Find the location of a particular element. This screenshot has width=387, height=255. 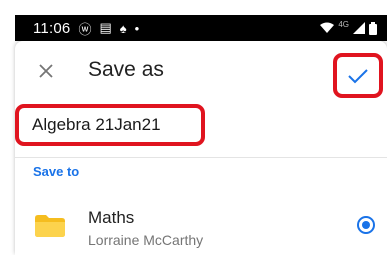

notification-icons: ⓦ ▤ ♠ • is located at coordinates (108, 28).